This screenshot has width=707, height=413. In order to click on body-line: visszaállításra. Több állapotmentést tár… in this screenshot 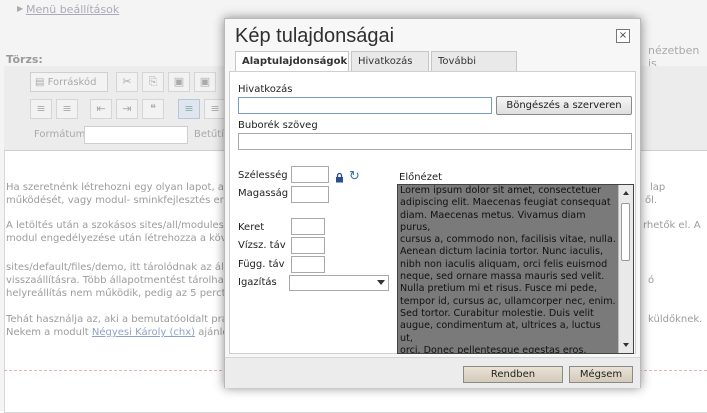, I will do `click(120, 280)`.